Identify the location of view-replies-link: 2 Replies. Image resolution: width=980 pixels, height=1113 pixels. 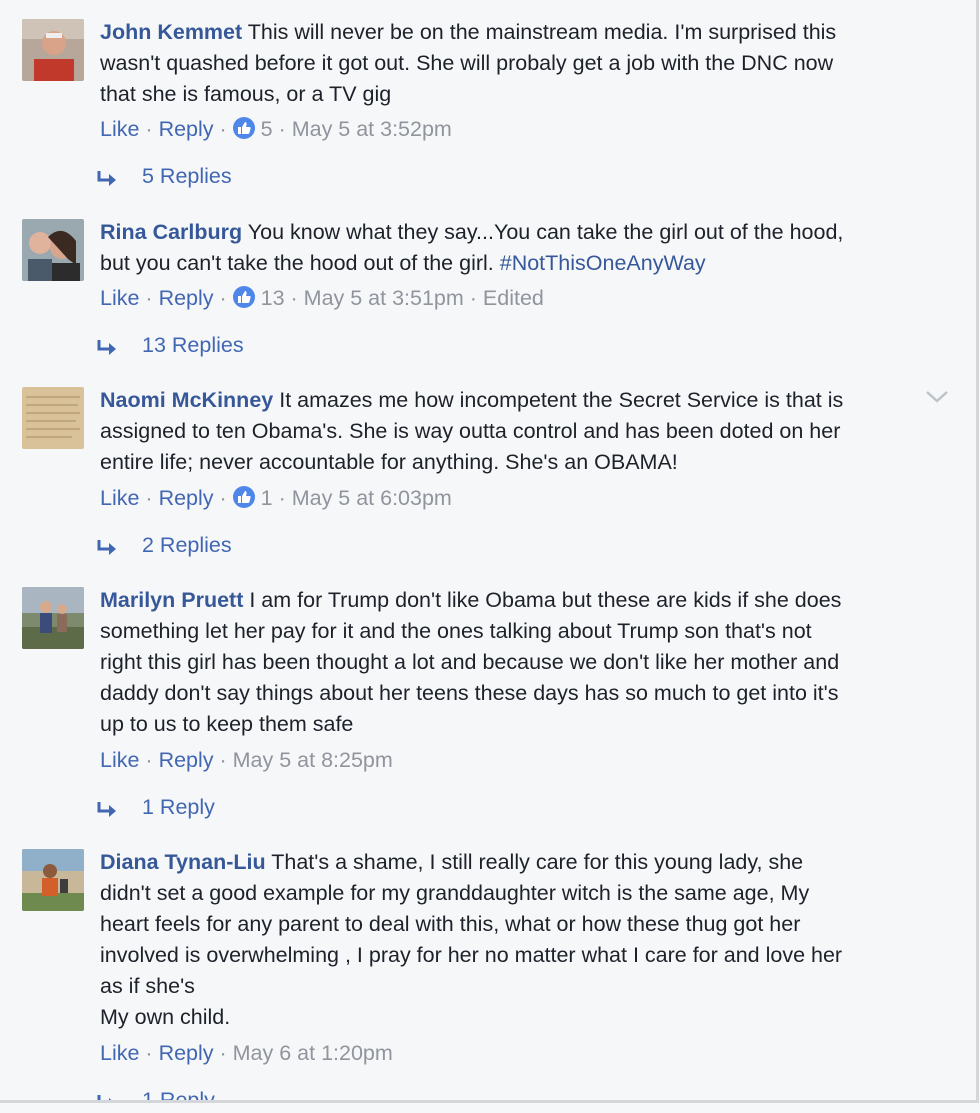
(164, 545).